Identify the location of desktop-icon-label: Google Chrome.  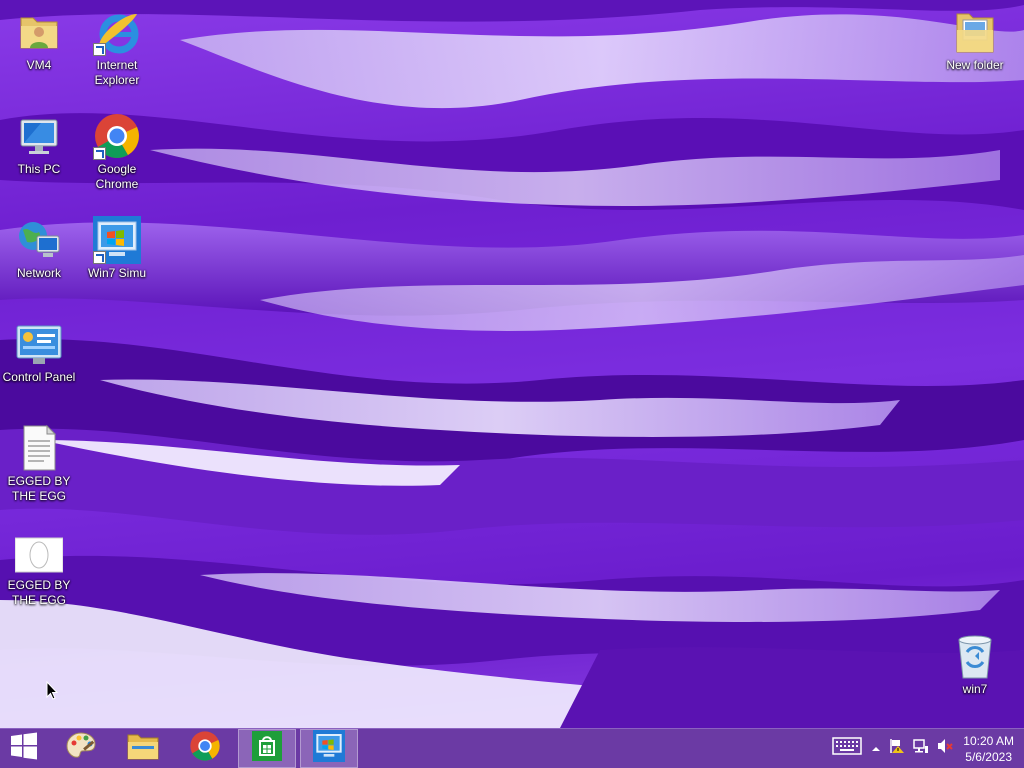
(117, 176).